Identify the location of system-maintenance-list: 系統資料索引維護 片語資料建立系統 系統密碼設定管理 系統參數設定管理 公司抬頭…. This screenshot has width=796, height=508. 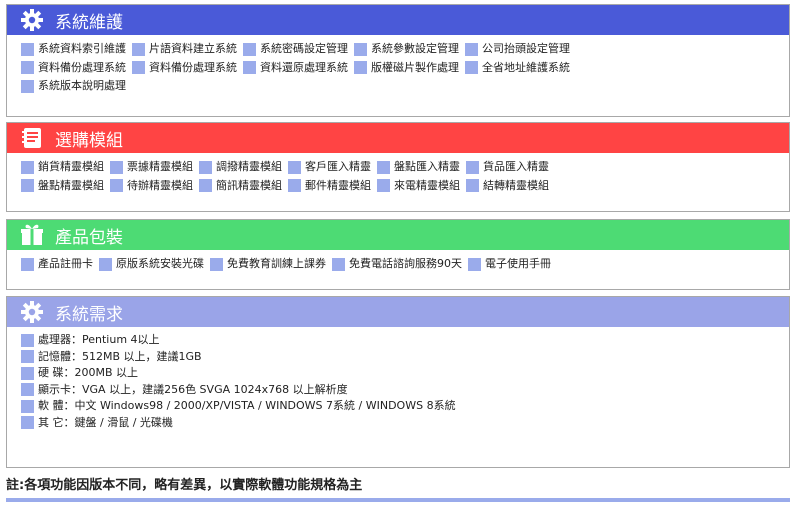
(398, 65).